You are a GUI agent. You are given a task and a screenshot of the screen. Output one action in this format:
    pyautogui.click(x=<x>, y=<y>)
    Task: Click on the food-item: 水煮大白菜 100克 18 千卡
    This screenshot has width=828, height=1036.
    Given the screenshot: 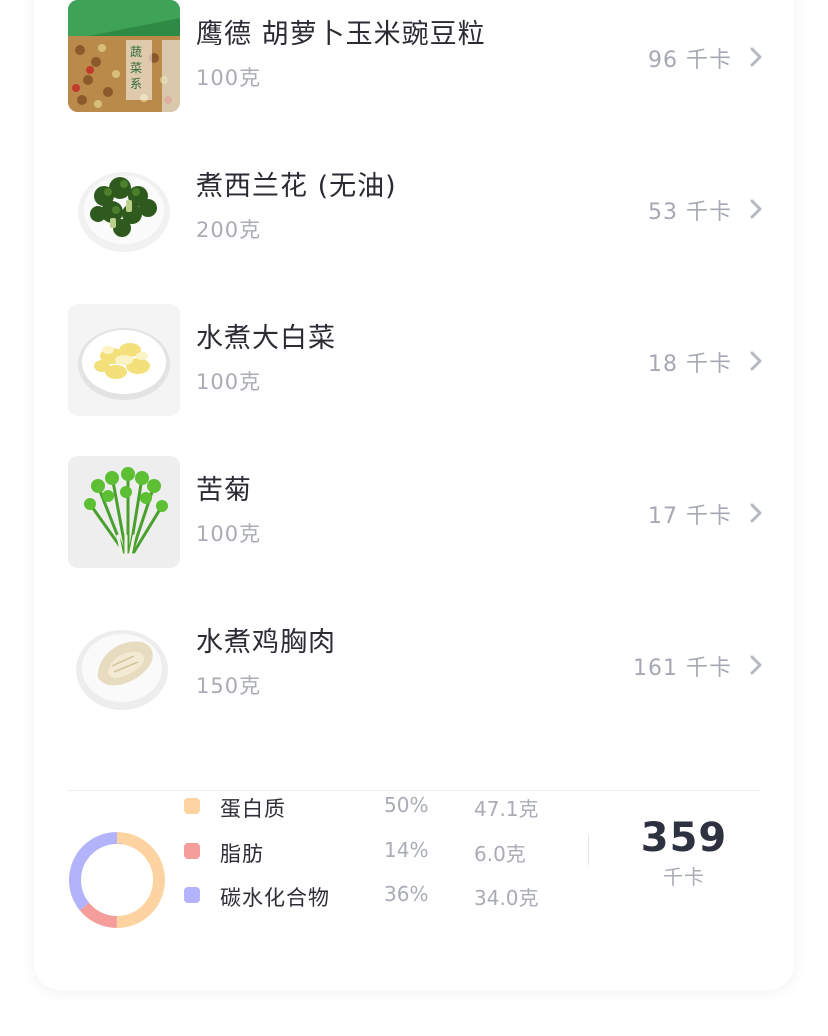 What is the action you would take?
    pyautogui.click(x=414, y=380)
    